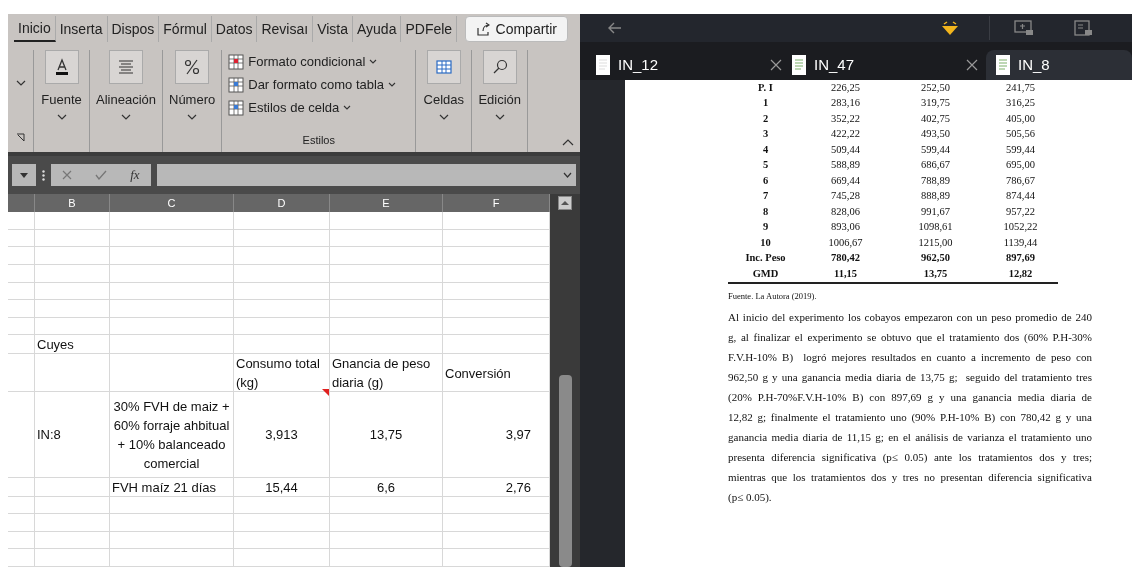  I want to click on table-cell-text: FVH maíz 21 días, so click(164, 487).